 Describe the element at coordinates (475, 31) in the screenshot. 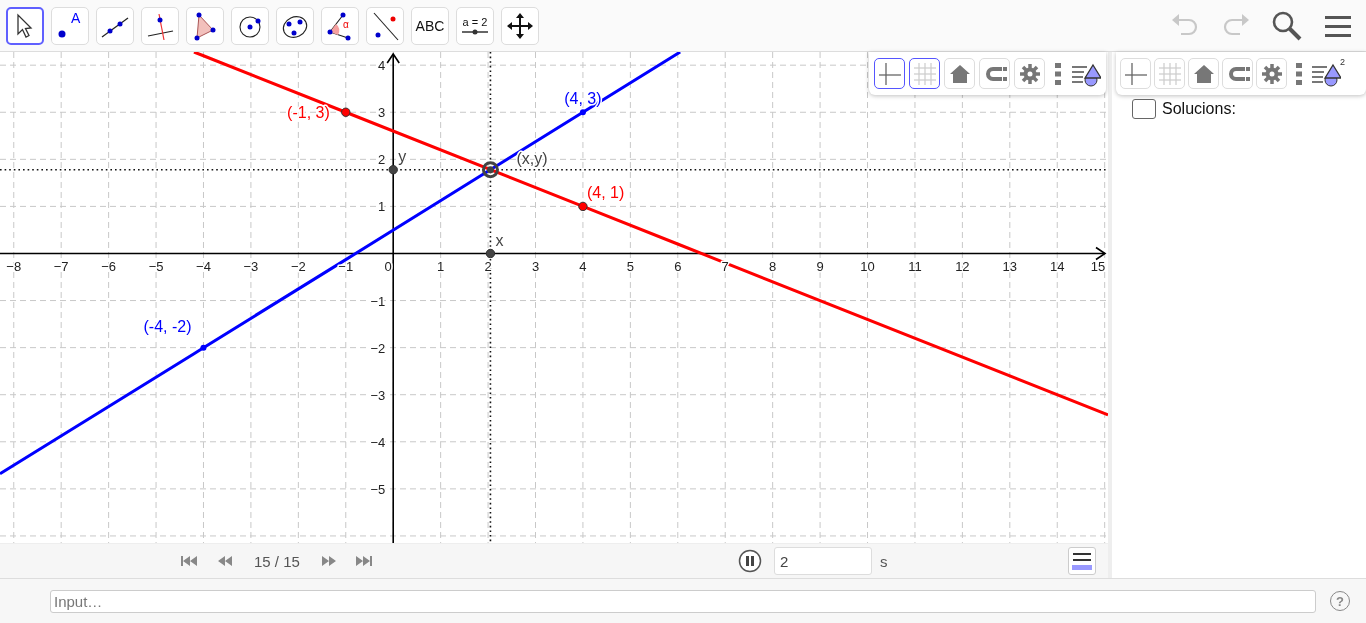

I see `slider-icon` at that location.